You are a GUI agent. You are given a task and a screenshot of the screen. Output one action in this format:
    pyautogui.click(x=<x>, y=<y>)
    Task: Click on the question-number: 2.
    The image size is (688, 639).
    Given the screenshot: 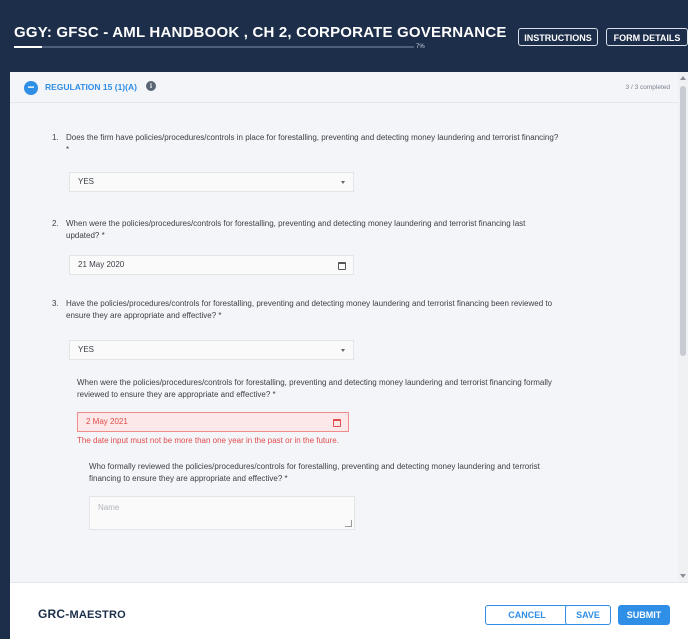 What is the action you would take?
    pyautogui.click(x=55, y=223)
    